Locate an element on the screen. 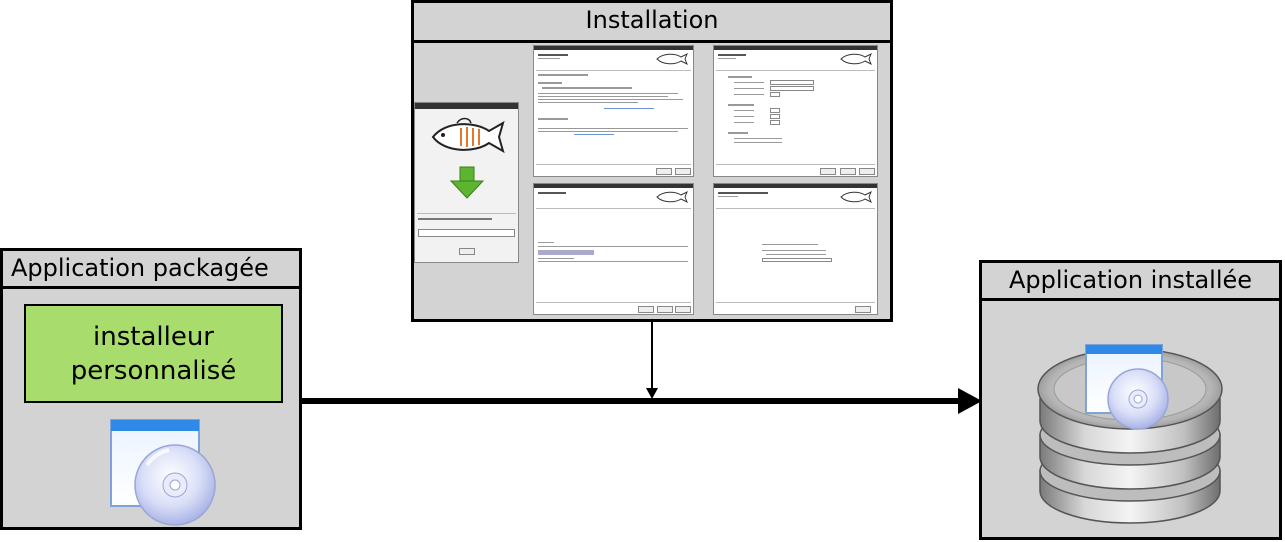 The image size is (1285, 542). installer-step-finish-screenshot is located at coordinates (795, 249).